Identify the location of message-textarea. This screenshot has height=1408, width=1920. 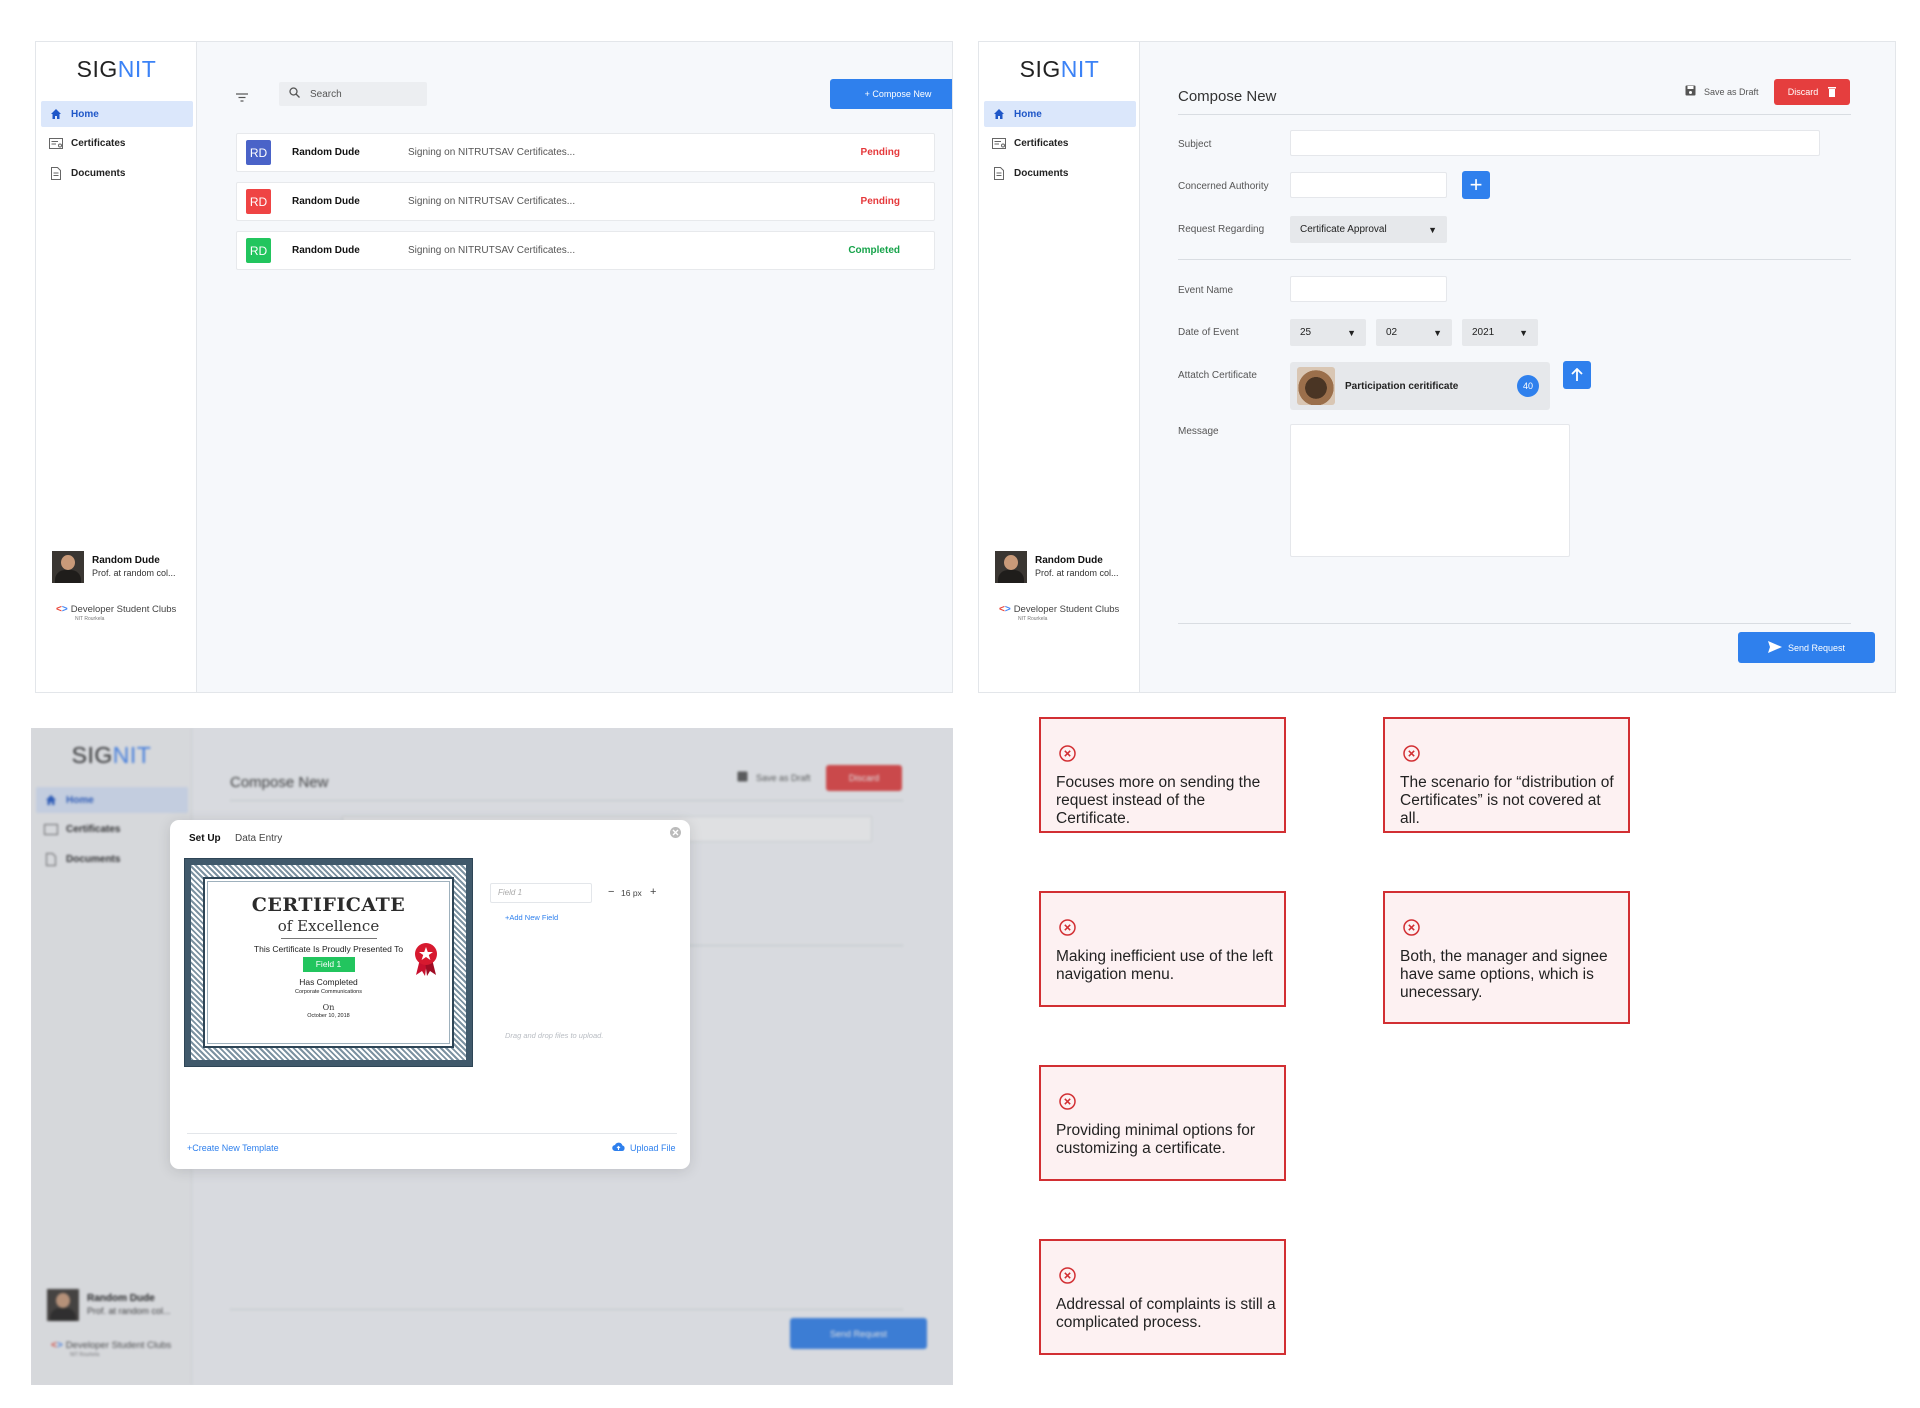
(1430, 490).